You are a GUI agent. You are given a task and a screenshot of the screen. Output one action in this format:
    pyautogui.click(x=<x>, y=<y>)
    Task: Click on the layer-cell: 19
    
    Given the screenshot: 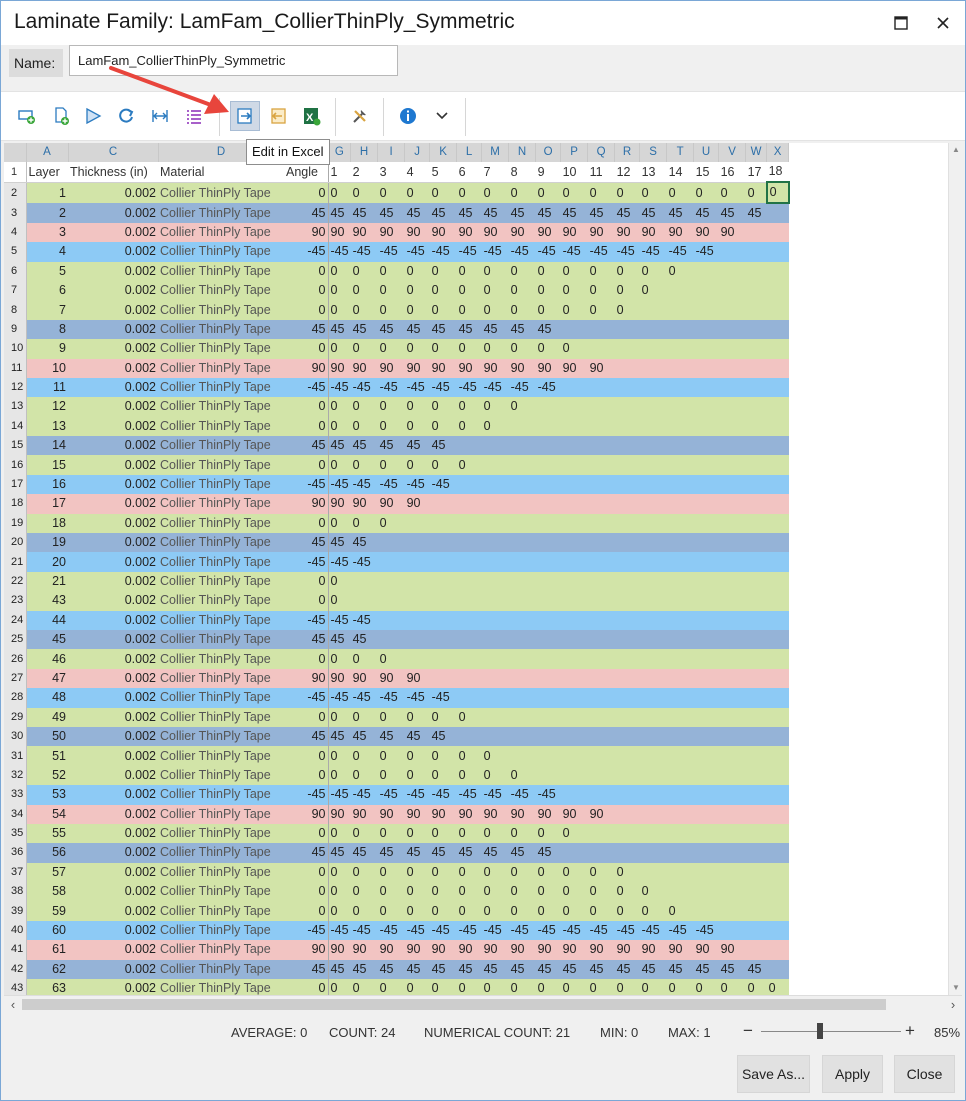 What is the action you would take?
    pyautogui.click(x=47, y=543)
    